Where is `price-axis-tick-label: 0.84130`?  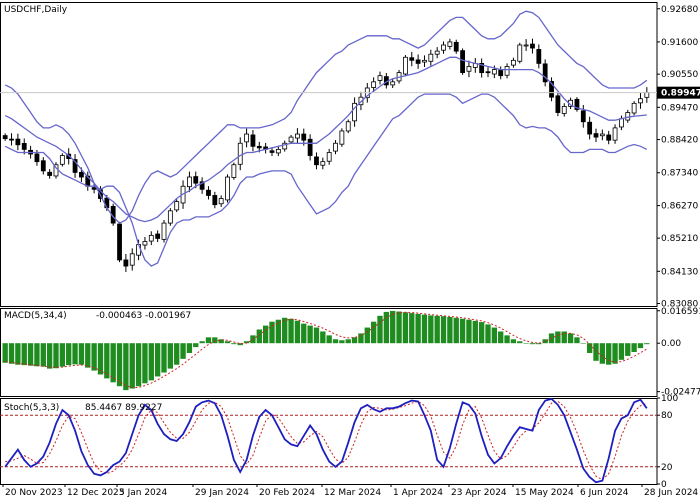
price-axis-tick-label: 0.84130 is located at coordinates (679, 272).